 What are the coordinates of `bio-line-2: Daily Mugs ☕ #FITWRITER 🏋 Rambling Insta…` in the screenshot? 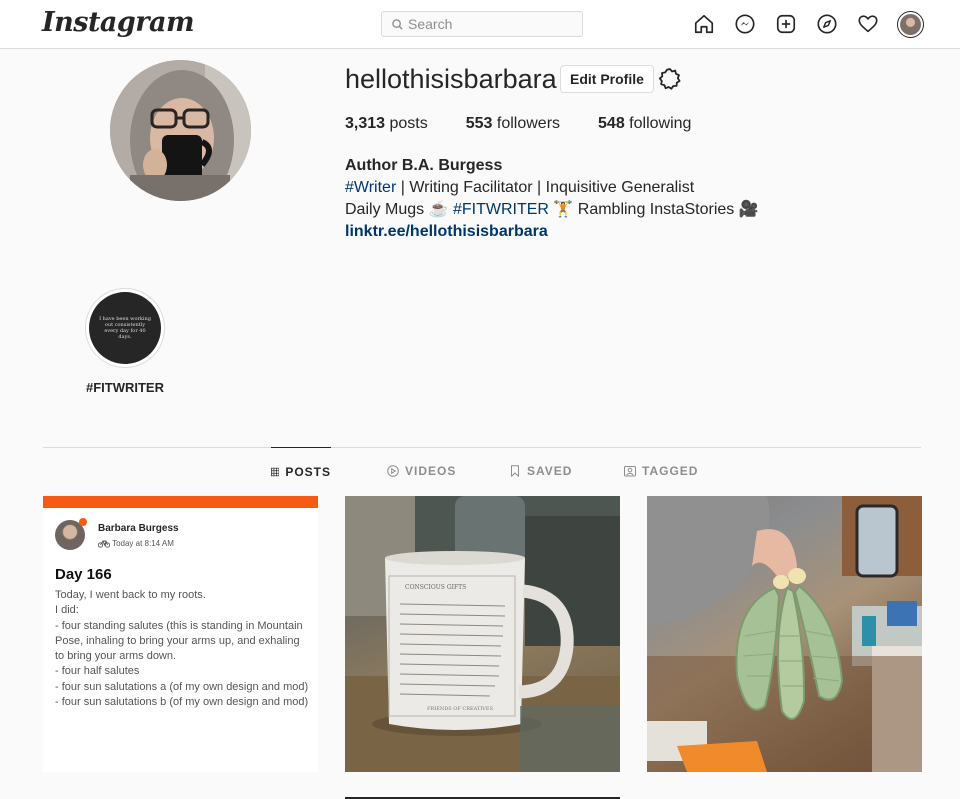 It's located at (552, 210).